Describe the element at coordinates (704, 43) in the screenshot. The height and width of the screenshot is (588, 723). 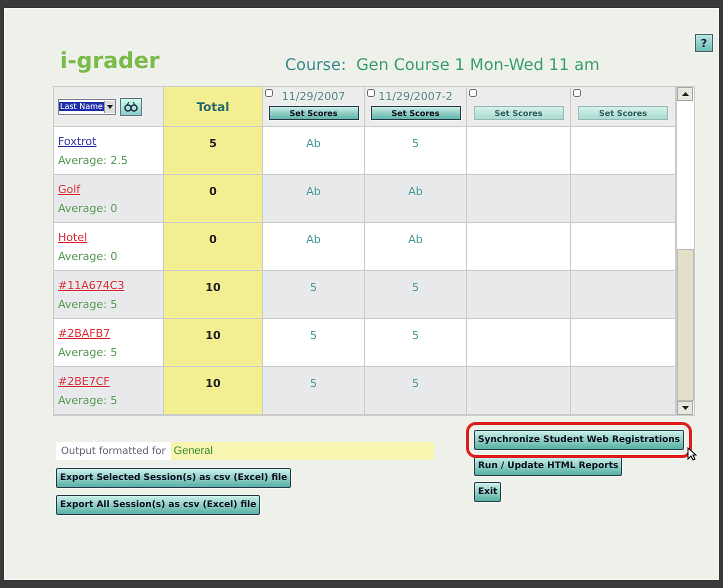
I see `help-button: ?` at that location.